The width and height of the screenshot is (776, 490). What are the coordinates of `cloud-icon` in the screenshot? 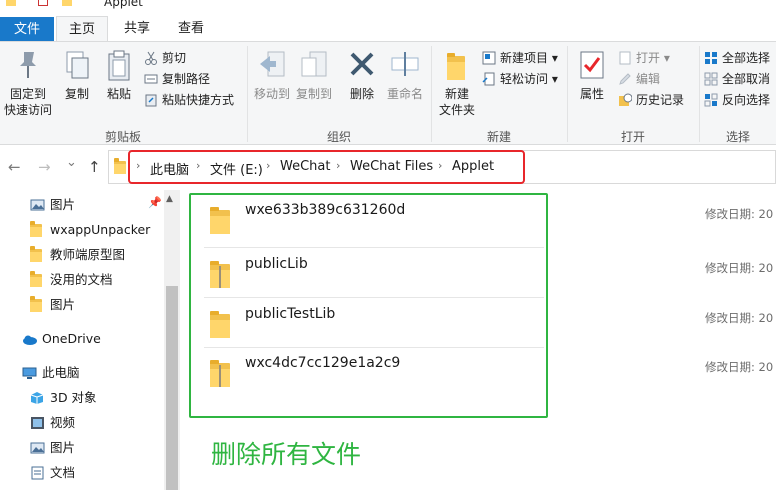 It's located at (29, 339).